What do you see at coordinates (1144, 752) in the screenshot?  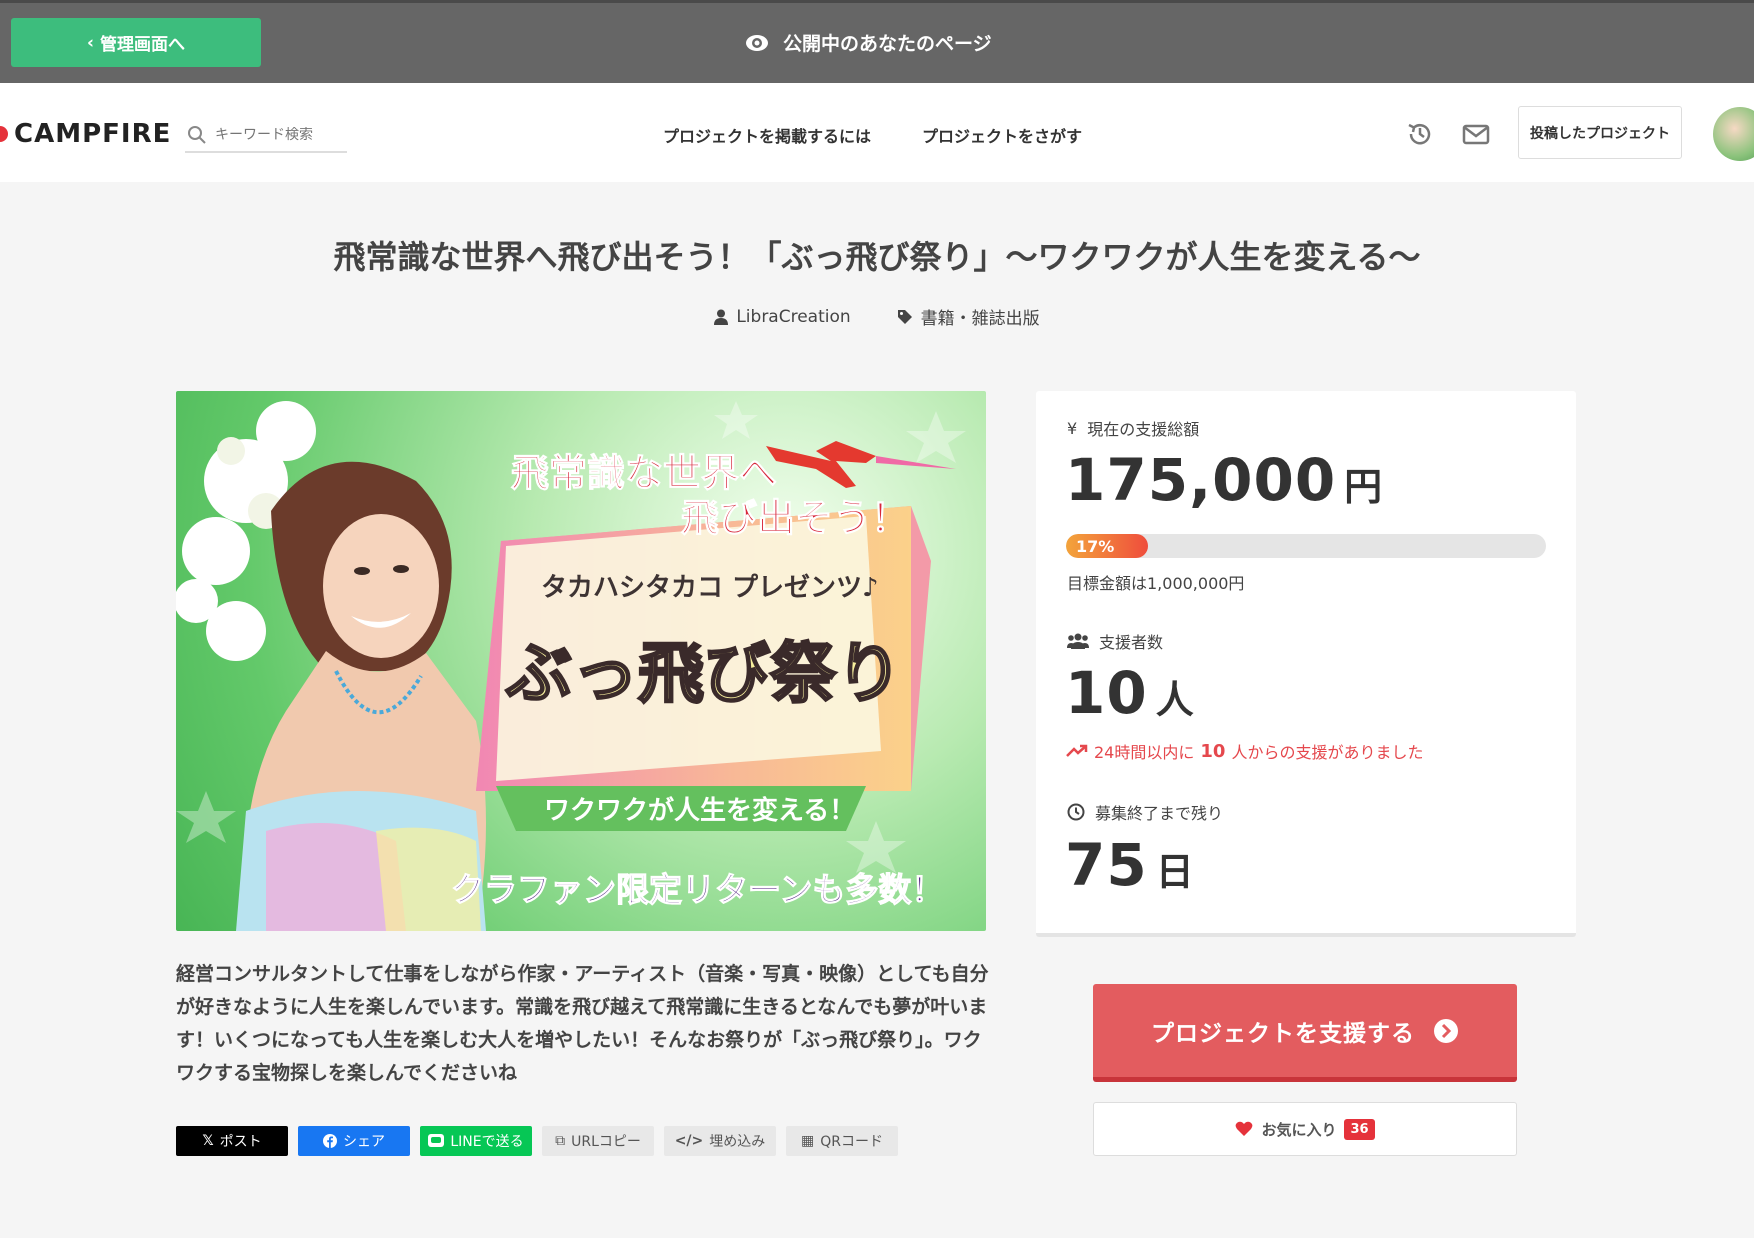 I see `recent-prefix: 24時間以内に` at bounding box center [1144, 752].